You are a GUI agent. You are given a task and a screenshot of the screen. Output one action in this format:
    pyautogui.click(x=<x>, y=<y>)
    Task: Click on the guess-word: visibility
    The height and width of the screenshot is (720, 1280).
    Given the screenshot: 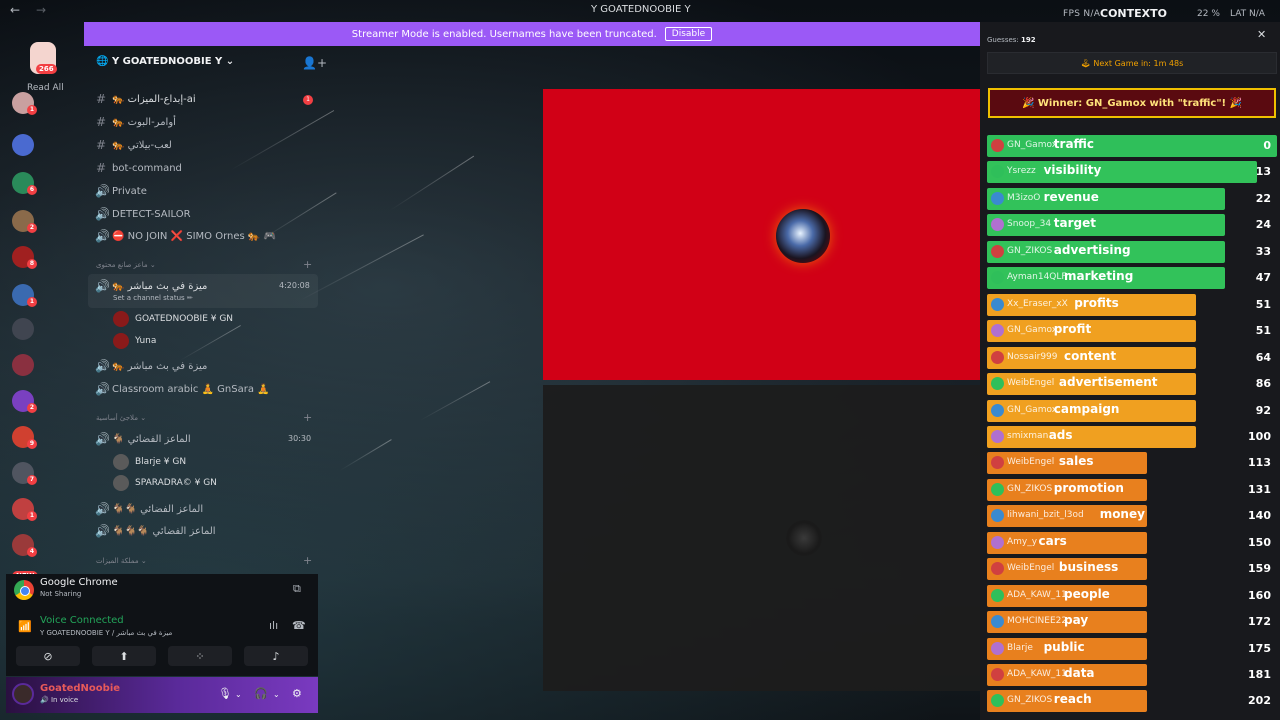 What is the action you would take?
    pyautogui.click(x=1072, y=170)
    